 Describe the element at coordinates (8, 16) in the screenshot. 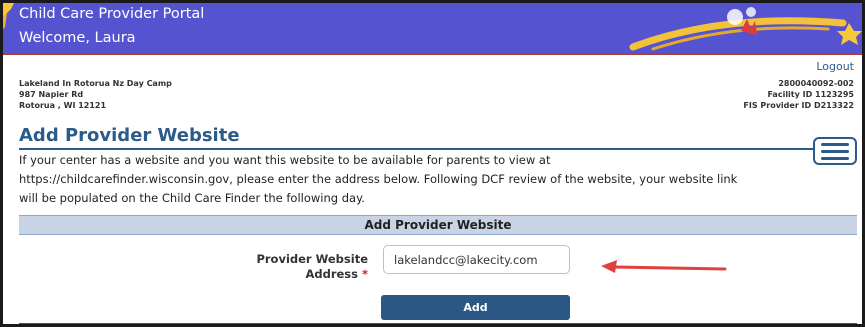

I see `sun-logo-icon` at that location.